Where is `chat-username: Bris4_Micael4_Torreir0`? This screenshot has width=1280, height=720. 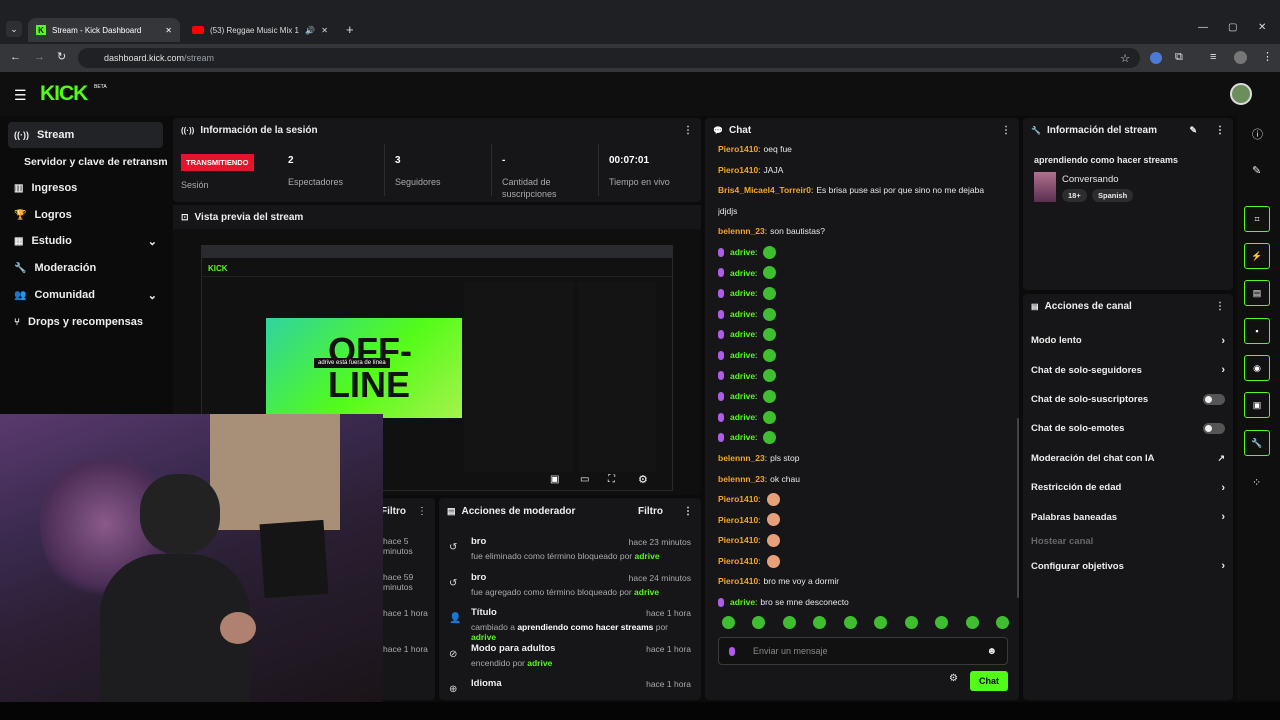
chat-username: Bris4_Micael4_Torreir0 is located at coordinates (764, 190).